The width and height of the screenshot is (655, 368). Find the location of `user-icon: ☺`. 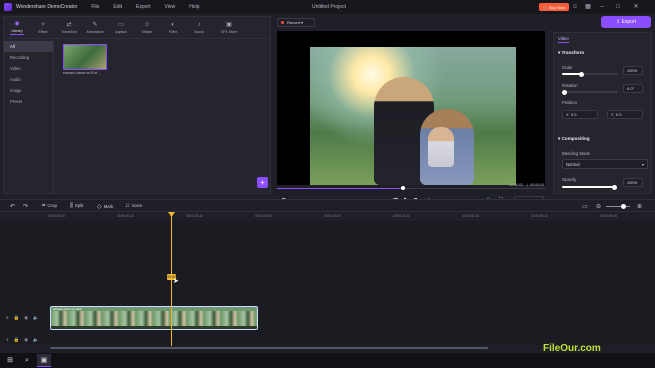

user-icon: ☺ is located at coordinates (575, 7).